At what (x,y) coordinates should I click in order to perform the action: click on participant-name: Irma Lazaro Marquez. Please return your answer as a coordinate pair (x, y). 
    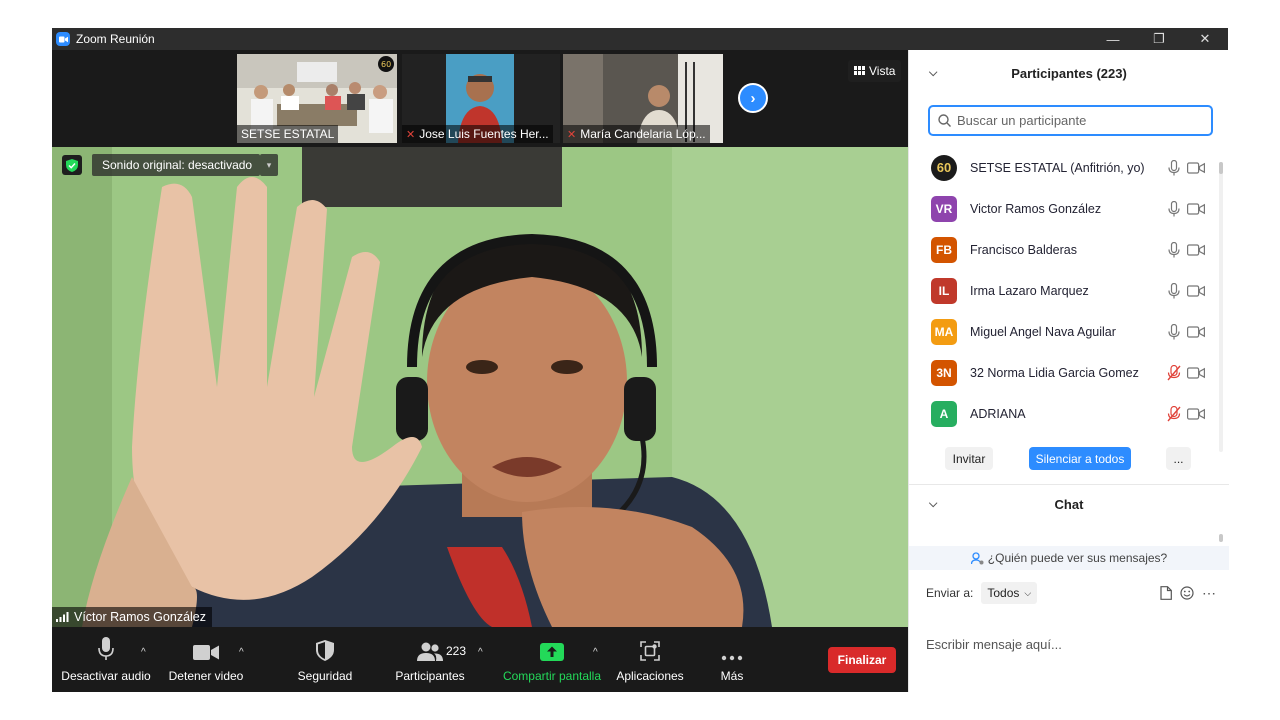
    Looking at the image, I should click on (1029, 290).